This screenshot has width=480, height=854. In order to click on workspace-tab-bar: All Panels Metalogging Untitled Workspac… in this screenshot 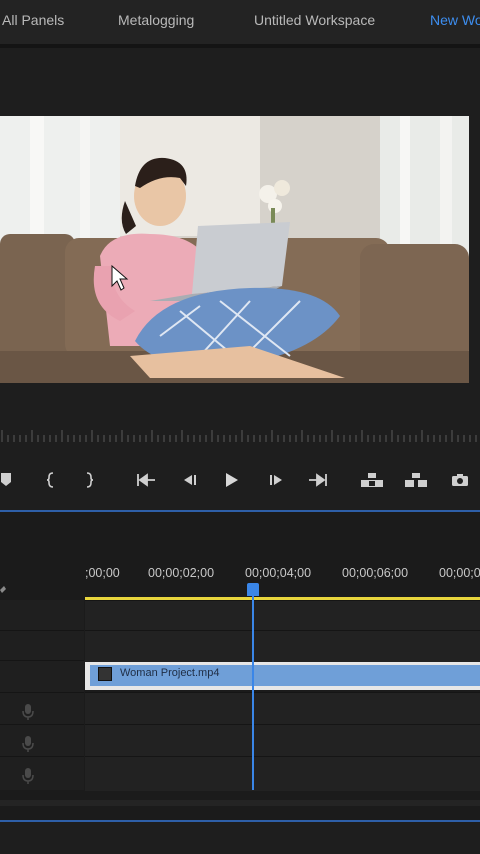, I will do `click(240, 22)`.